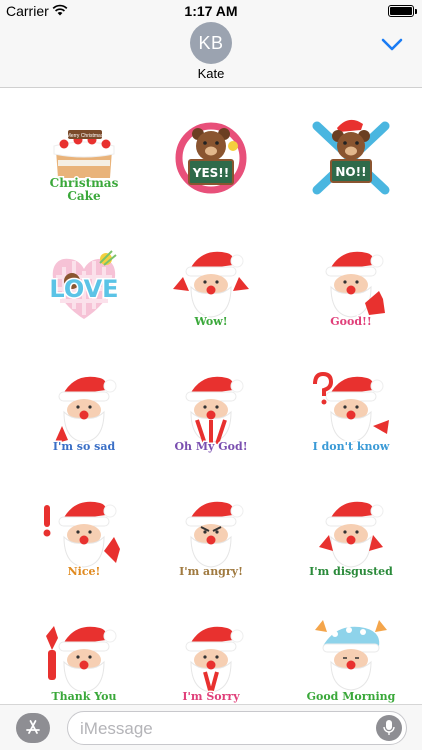 The height and width of the screenshot is (750, 422). I want to click on sticker-label: Nice!, so click(84, 572).